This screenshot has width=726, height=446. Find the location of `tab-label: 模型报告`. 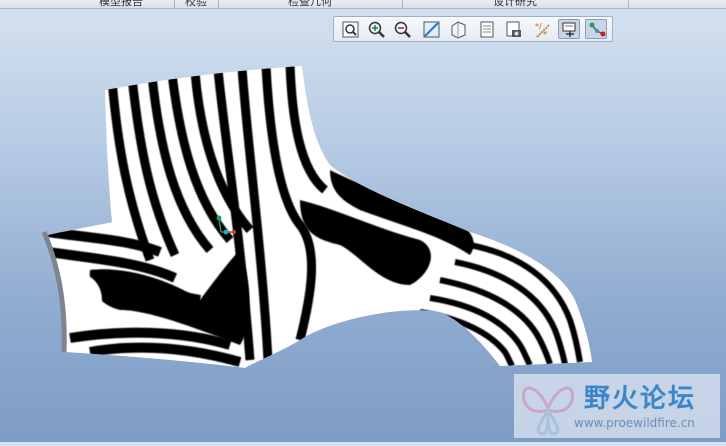

tab-label: 模型报告 is located at coordinates (121, 4).